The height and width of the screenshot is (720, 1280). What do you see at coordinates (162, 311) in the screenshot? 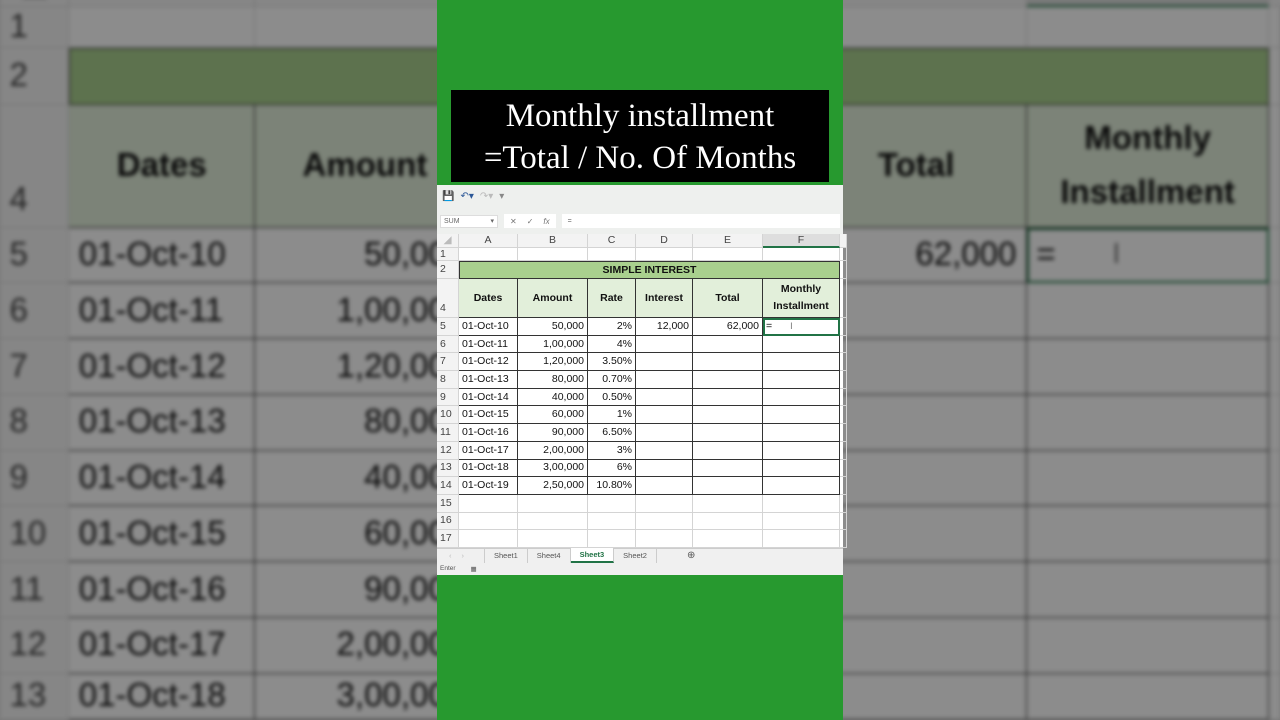
I see `cell-date: 01-Oct-11` at bounding box center [162, 311].